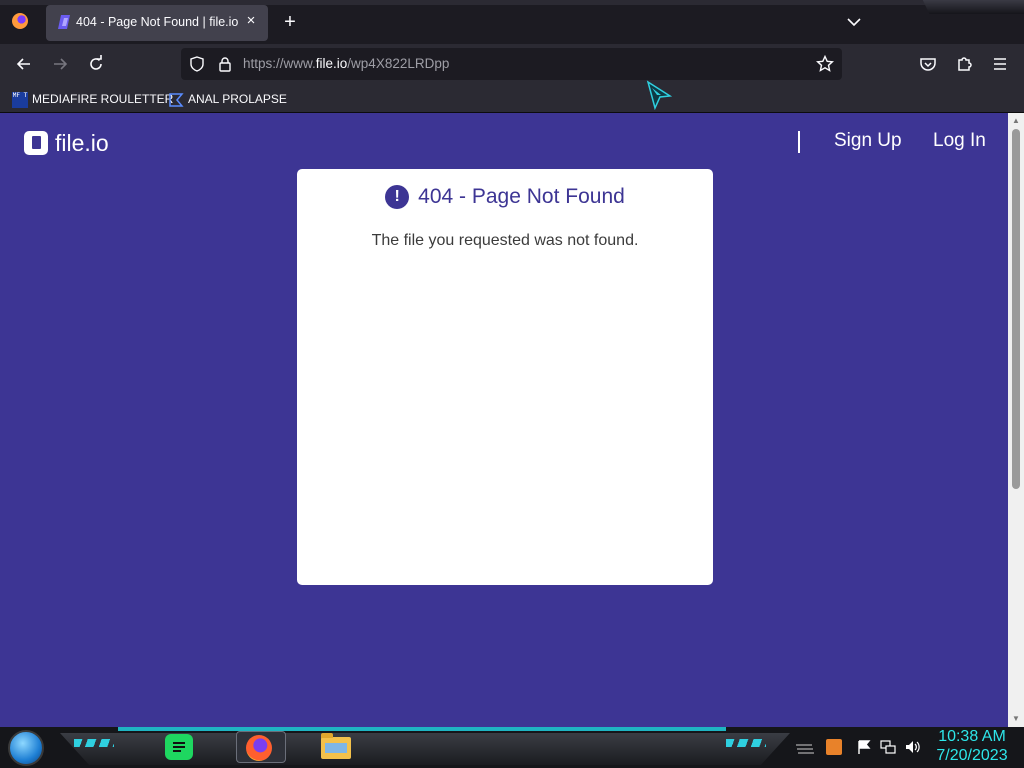 This screenshot has width=1024, height=768. Describe the element at coordinates (96, 64) in the screenshot. I see `reload-icon` at that location.